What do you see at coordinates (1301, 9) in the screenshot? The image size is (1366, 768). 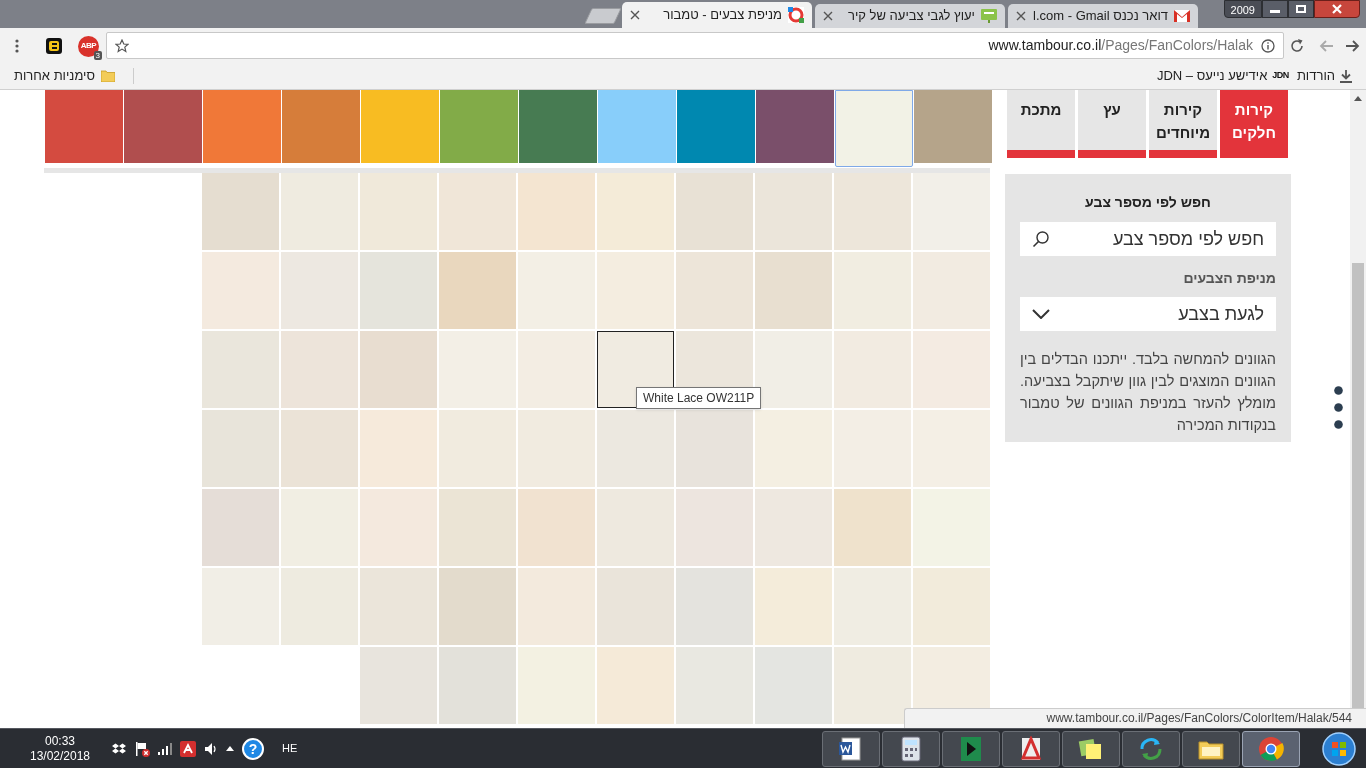 I see `maximize-button` at bounding box center [1301, 9].